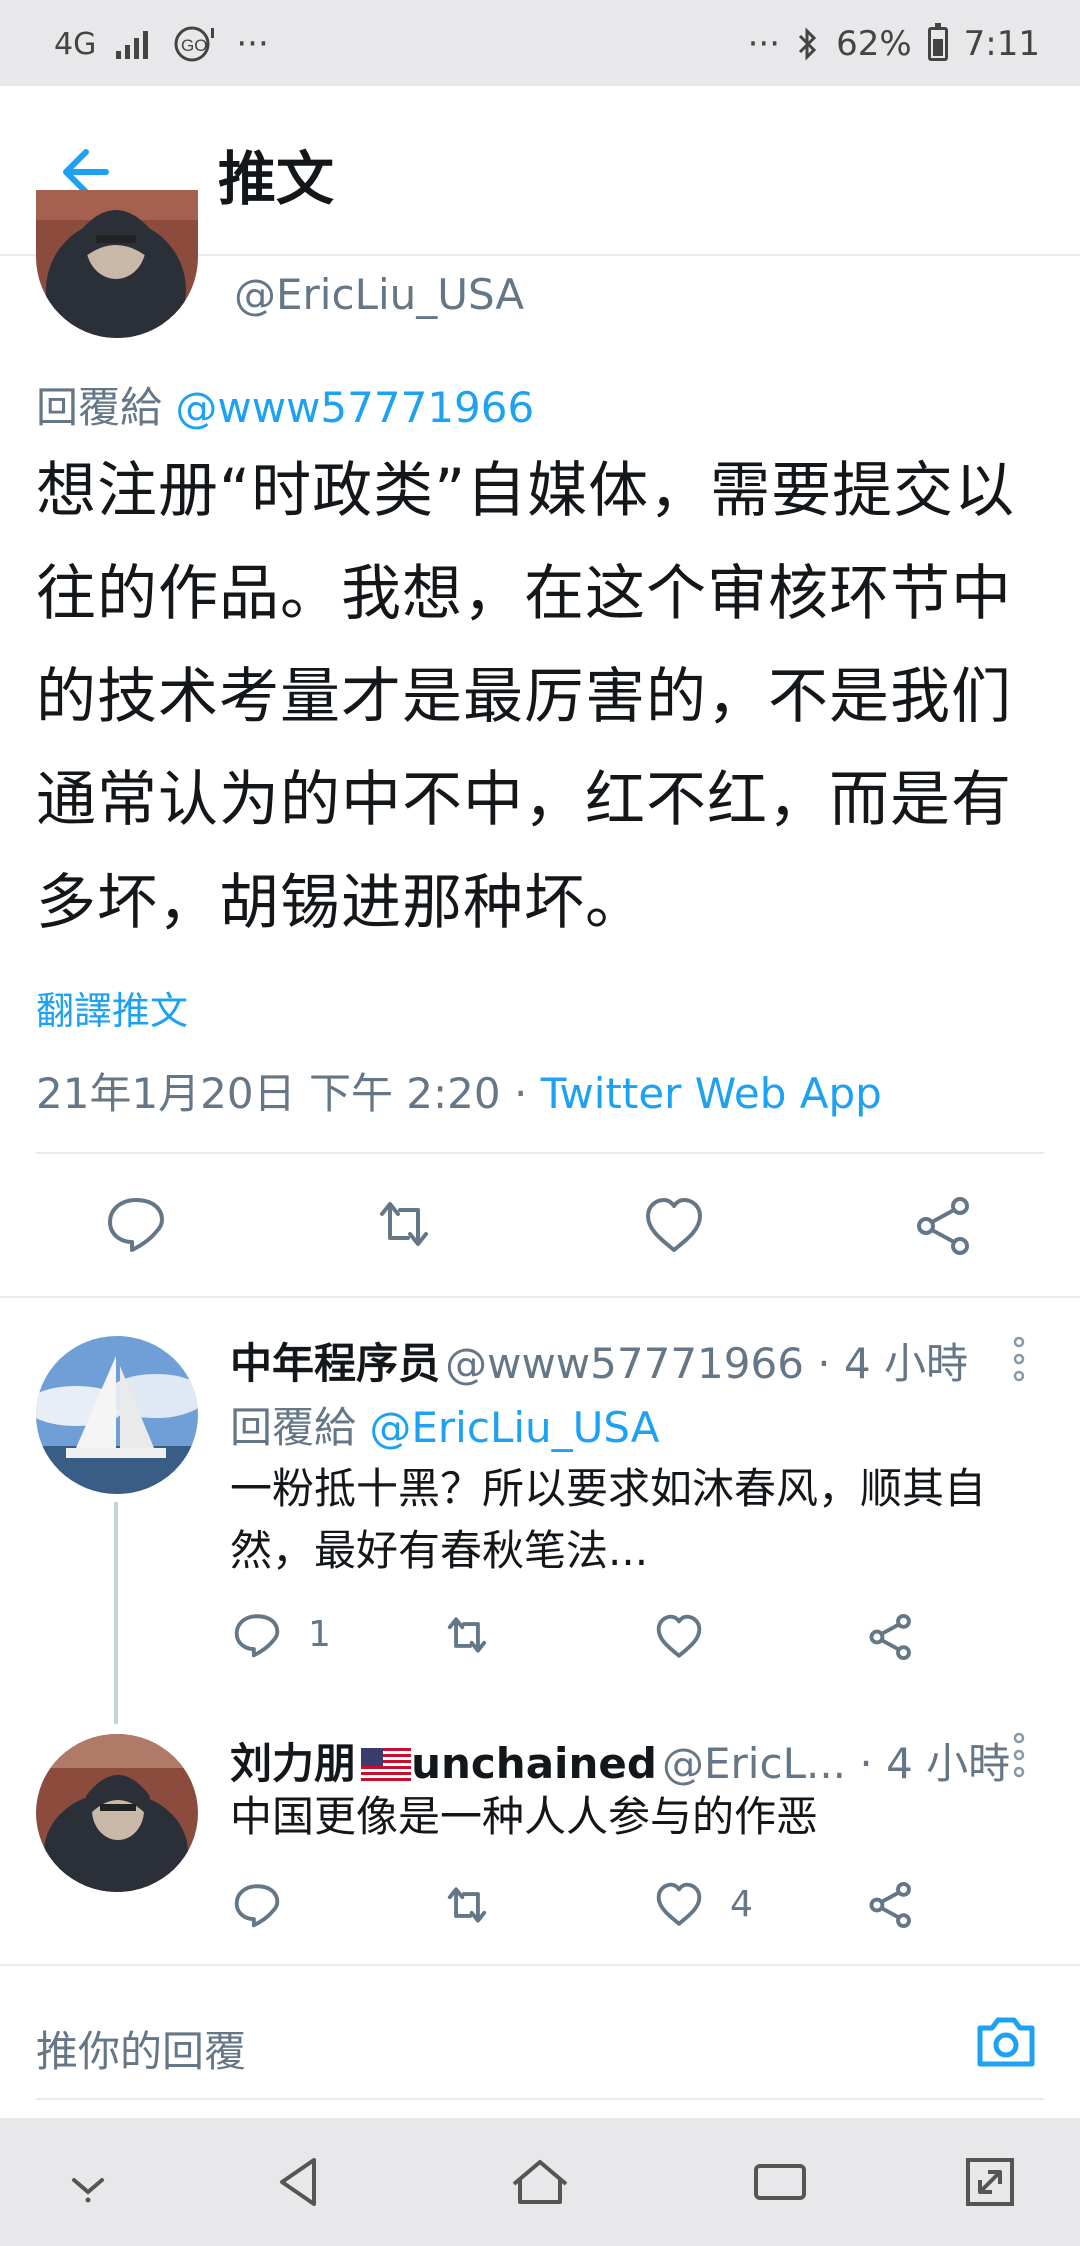 This screenshot has width=1080, height=2246. Describe the element at coordinates (534, 1763) in the screenshot. I see `reply-author-name-suffix: unchained` at that location.